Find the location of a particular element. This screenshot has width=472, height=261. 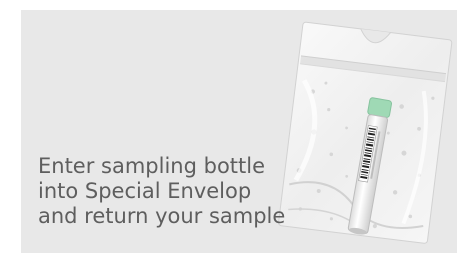

instruction-line-2: into Special Envelop is located at coordinates (145, 191).